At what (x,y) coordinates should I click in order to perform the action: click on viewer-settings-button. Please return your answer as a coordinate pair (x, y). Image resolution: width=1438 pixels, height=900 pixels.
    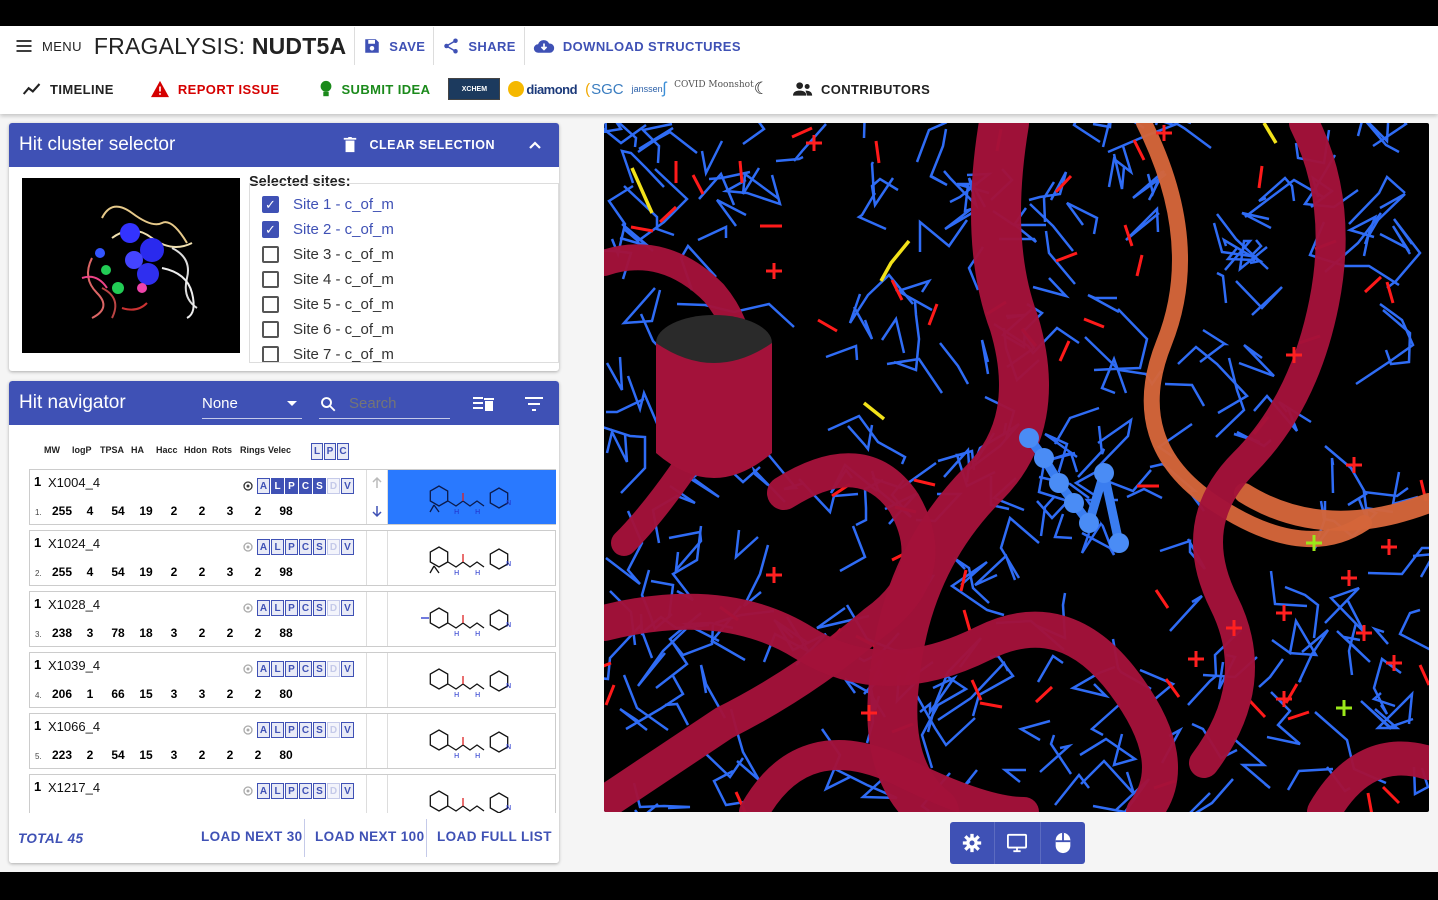
    Looking at the image, I should click on (973, 843).